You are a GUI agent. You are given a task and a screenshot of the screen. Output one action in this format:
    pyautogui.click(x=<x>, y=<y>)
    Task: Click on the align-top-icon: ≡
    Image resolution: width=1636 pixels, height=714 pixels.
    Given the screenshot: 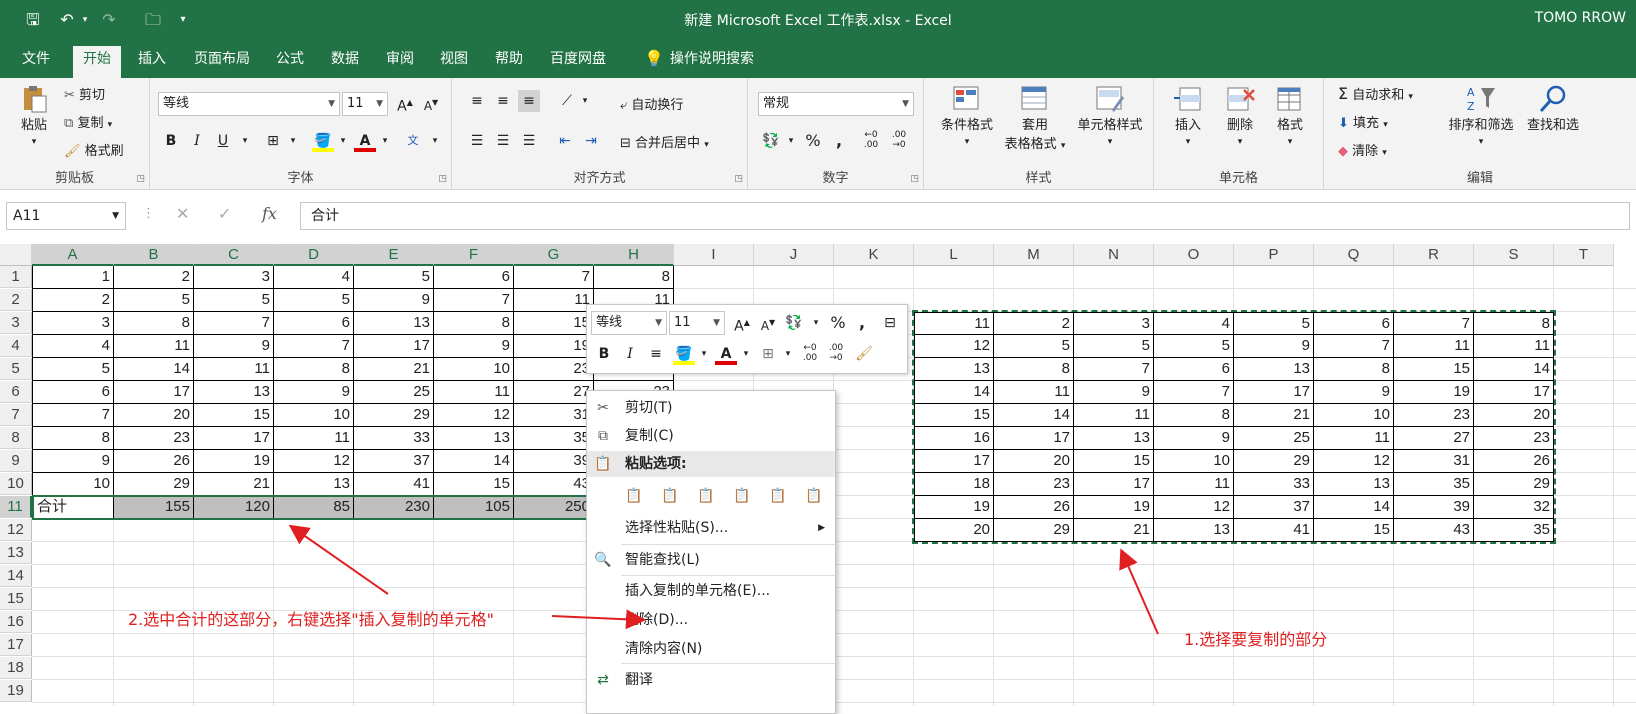 What is the action you would take?
    pyautogui.click(x=477, y=101)
    